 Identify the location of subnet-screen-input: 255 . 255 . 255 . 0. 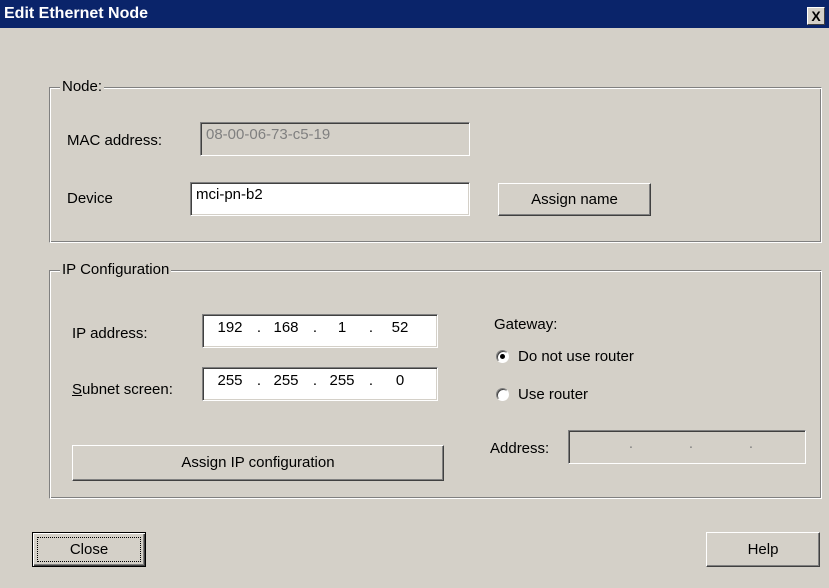
(320, 384).